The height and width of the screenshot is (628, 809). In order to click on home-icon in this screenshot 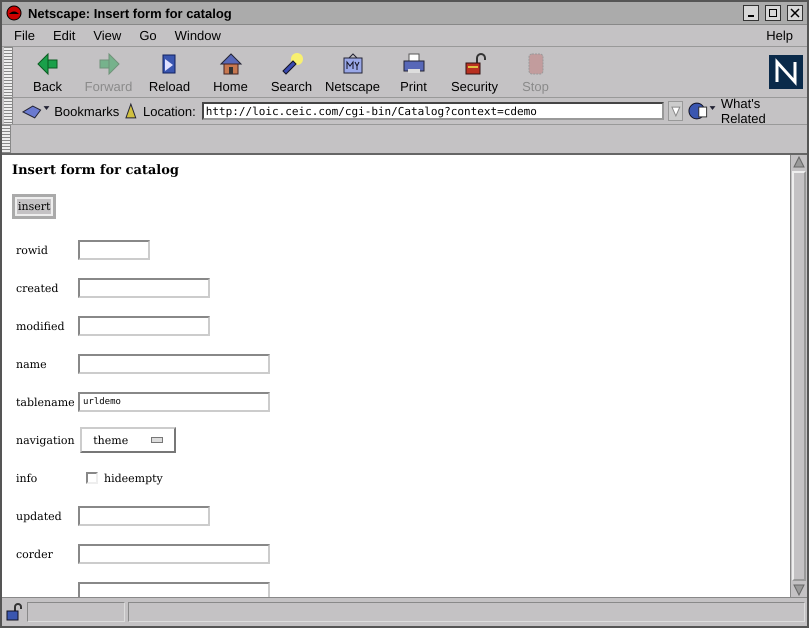, I will do `click(231, 63)`.